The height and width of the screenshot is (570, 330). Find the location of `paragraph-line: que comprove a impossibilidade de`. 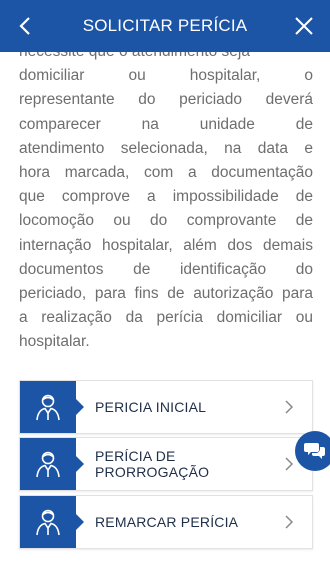

paragraph-line: que comprove a impossibilidade de is located at coordinates (166, 197).